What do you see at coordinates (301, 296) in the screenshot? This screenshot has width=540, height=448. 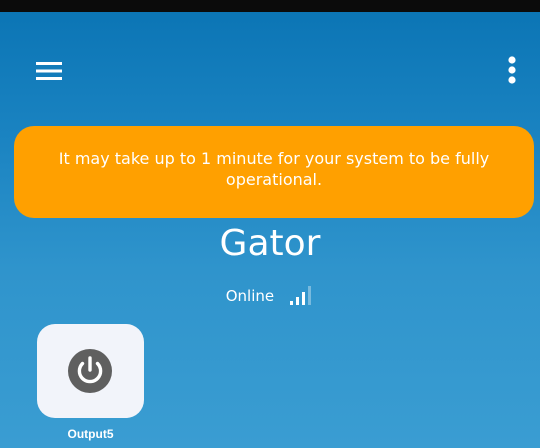 I see `signal-strength-icon` at bounding box center [301, 296].